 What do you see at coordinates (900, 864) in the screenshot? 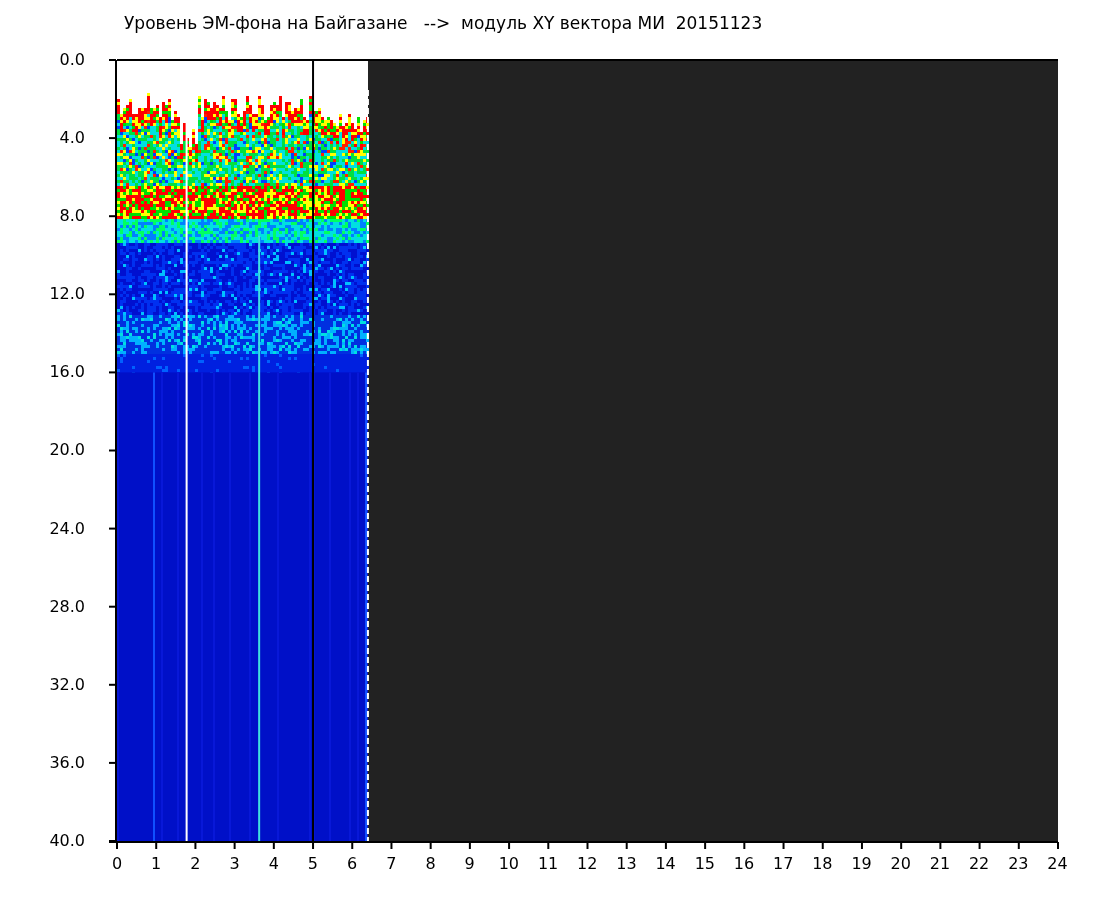
I see `x-tick-label: 20` at bounding box center [900, 864].